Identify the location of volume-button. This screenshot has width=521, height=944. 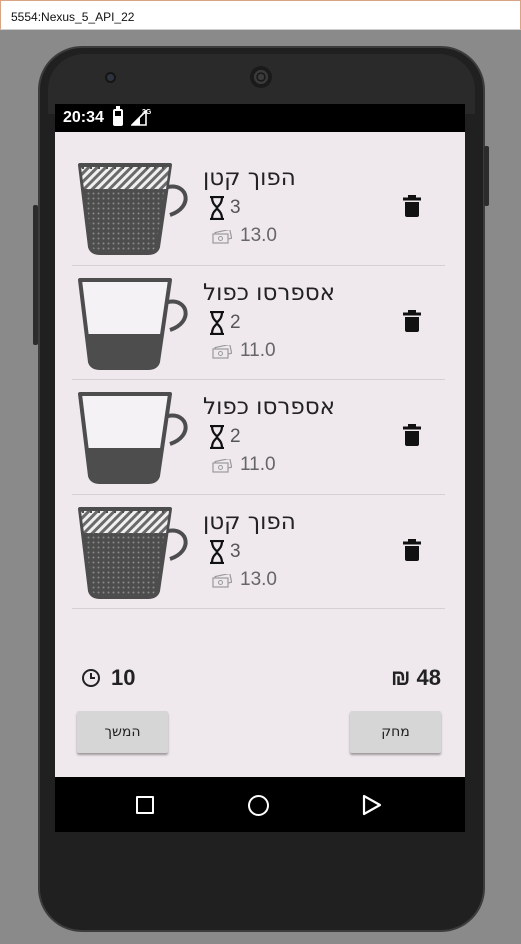
(35, 275).